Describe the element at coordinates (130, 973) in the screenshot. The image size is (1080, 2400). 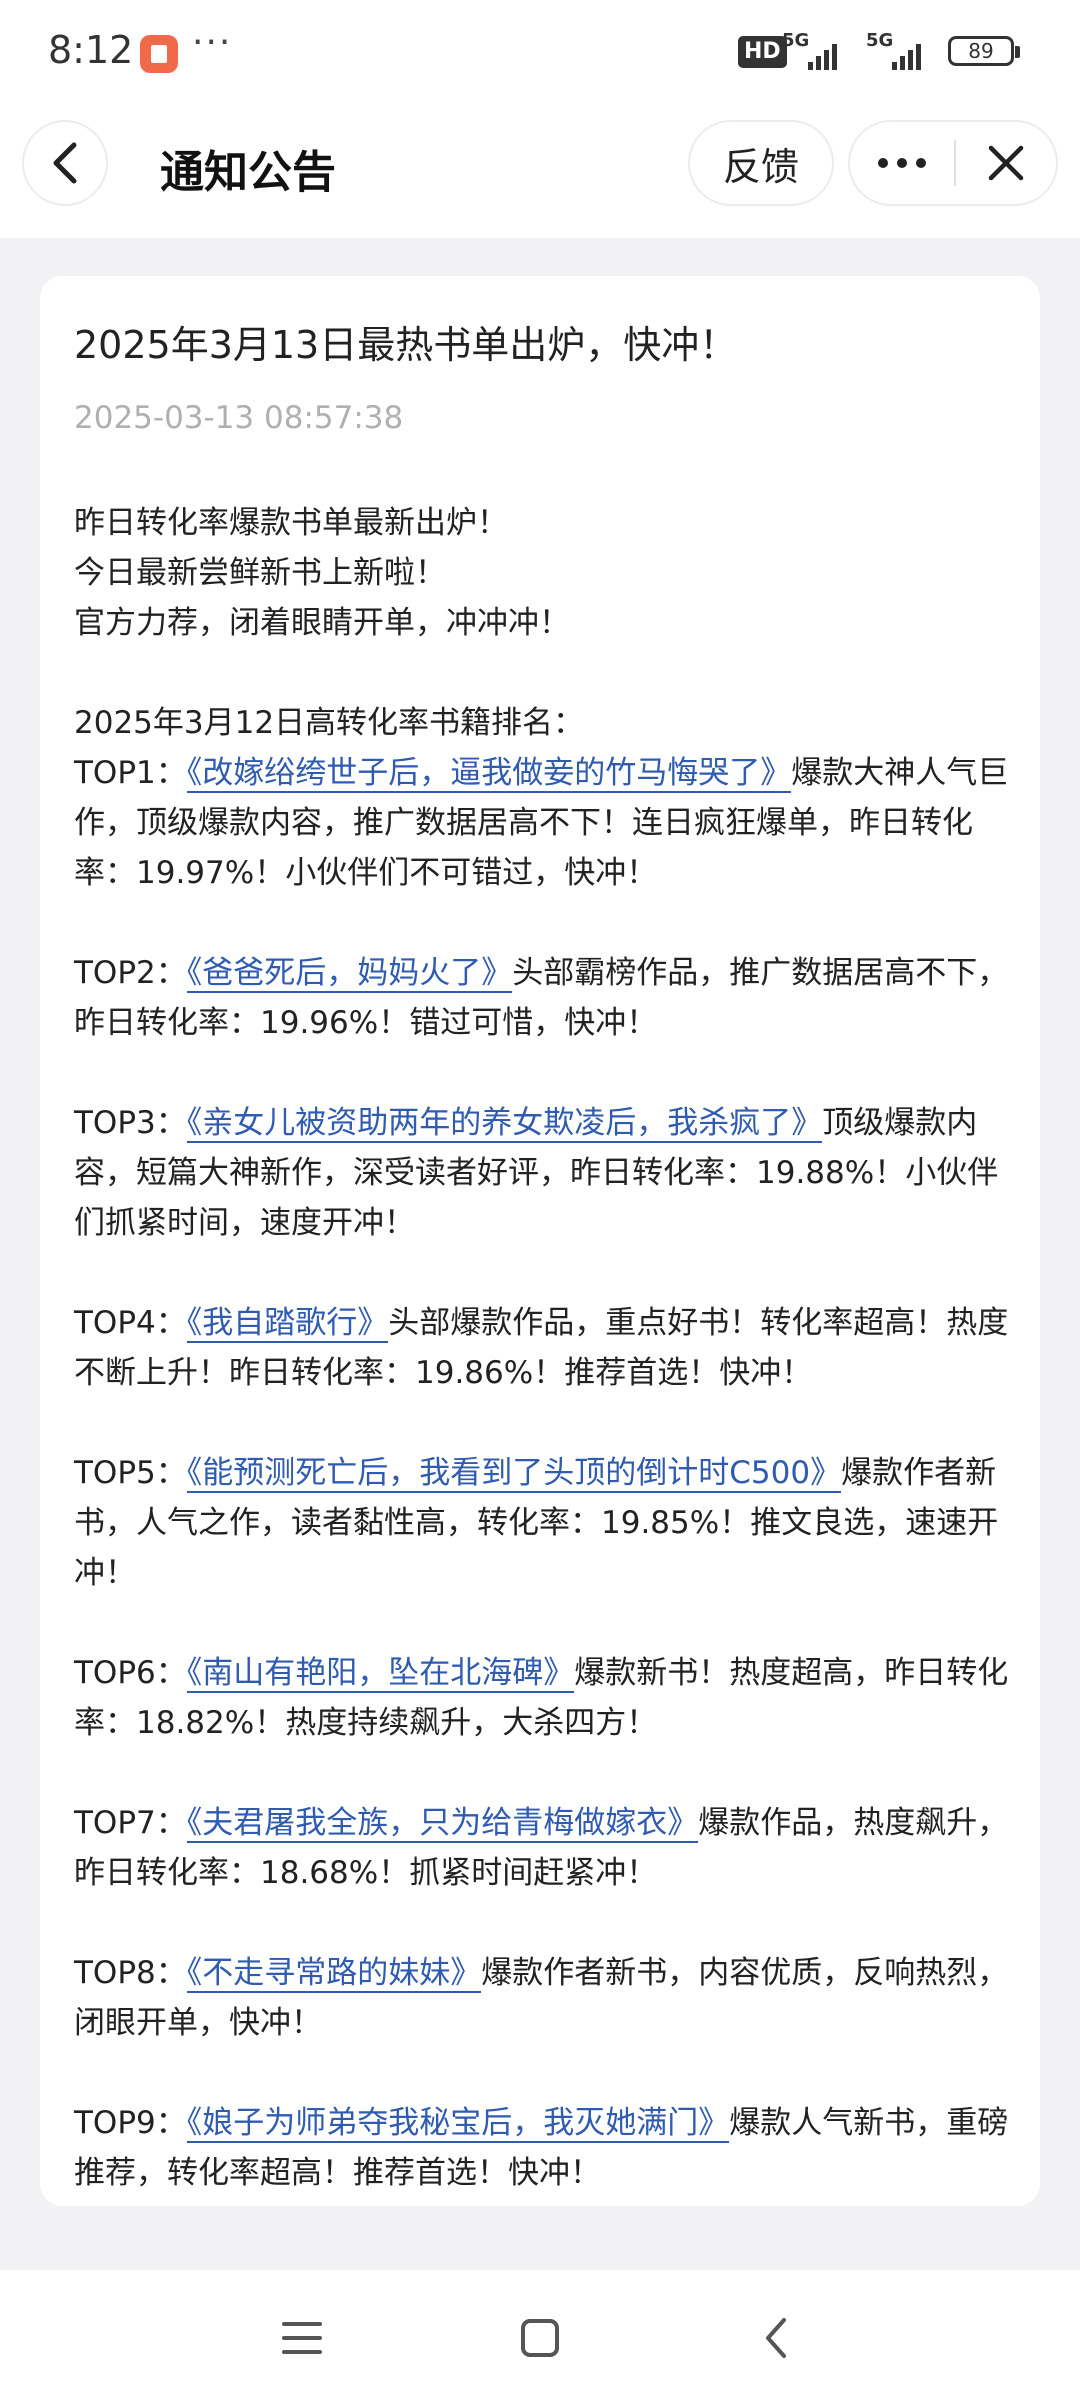
I see `rank-label: TOP2：` at that location.